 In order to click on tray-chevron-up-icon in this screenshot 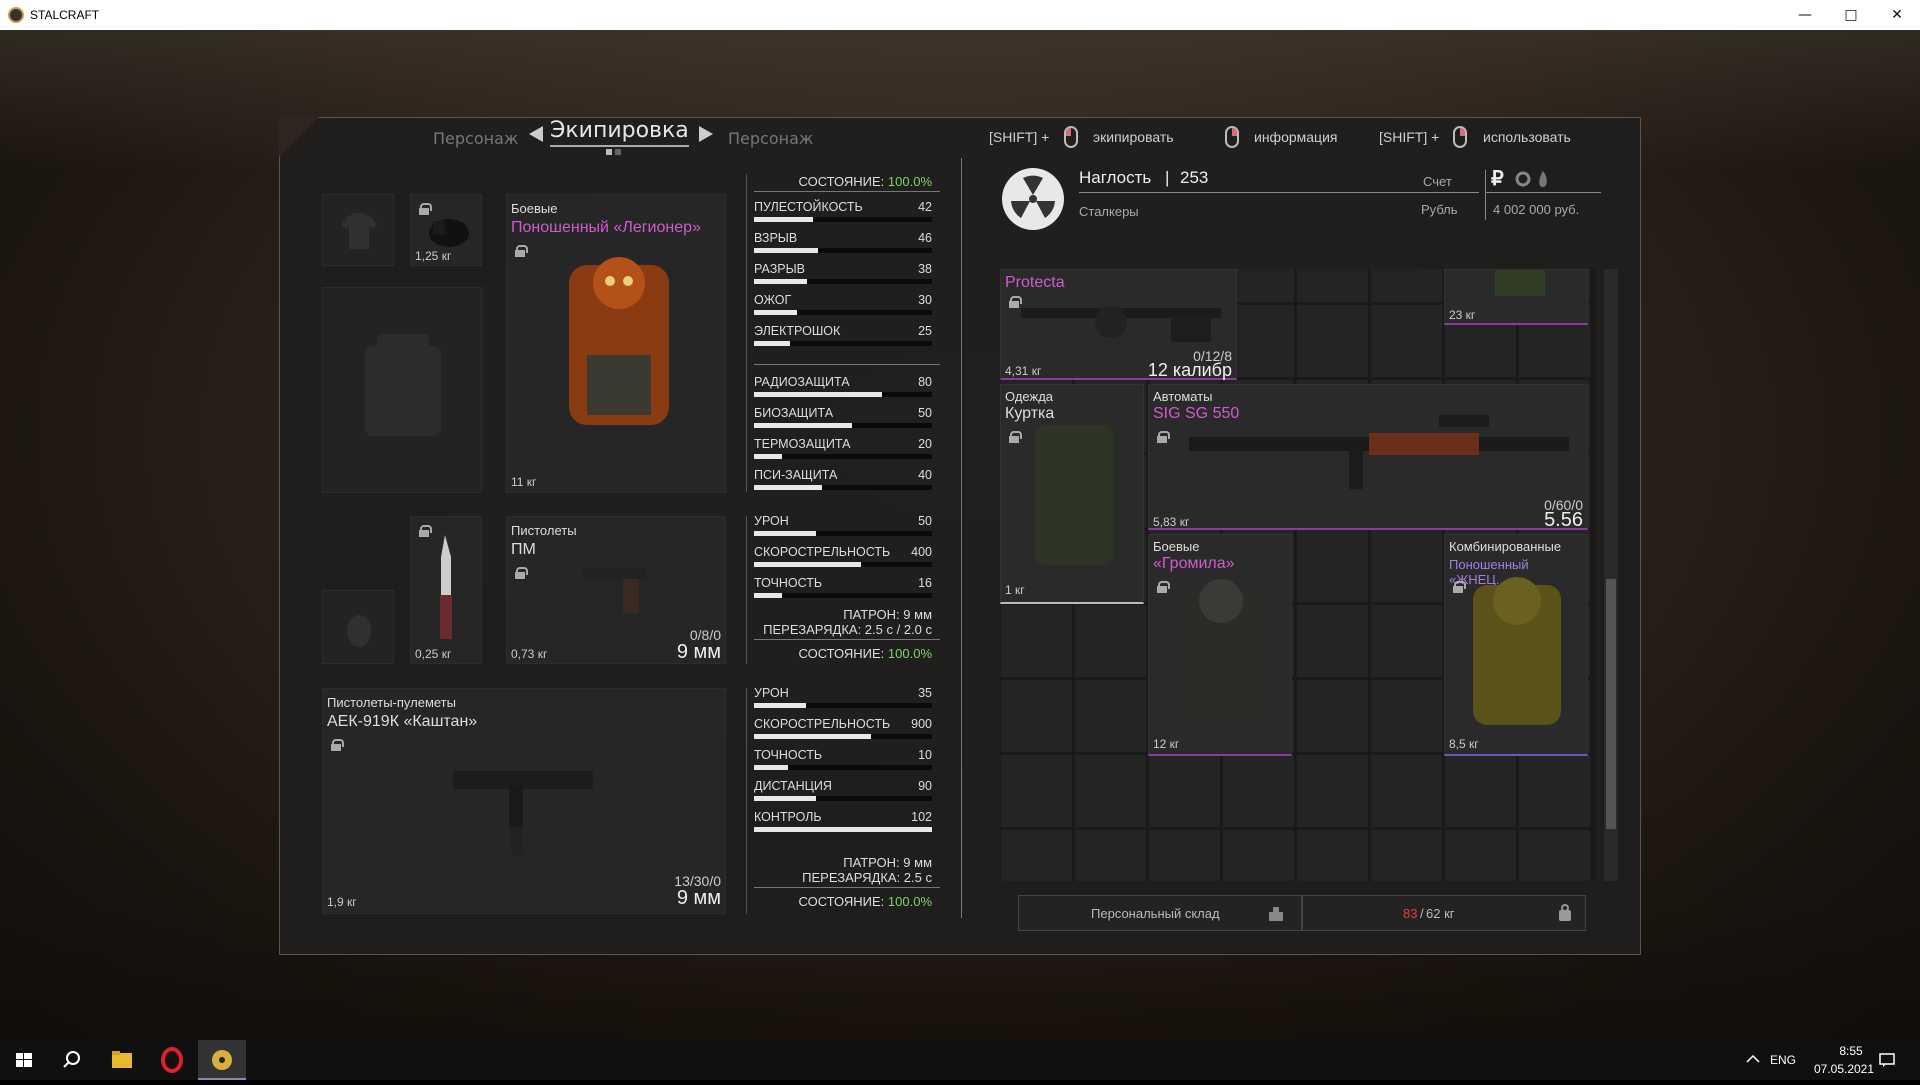, I will do `click(1753, 1059)`.